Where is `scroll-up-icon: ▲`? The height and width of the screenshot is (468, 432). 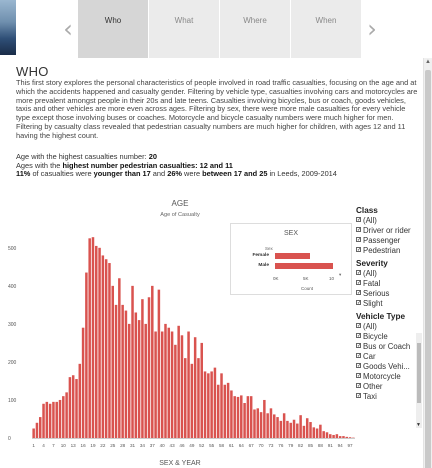 scroll-up-icon: ▲ is located at coordinates (428, 62).